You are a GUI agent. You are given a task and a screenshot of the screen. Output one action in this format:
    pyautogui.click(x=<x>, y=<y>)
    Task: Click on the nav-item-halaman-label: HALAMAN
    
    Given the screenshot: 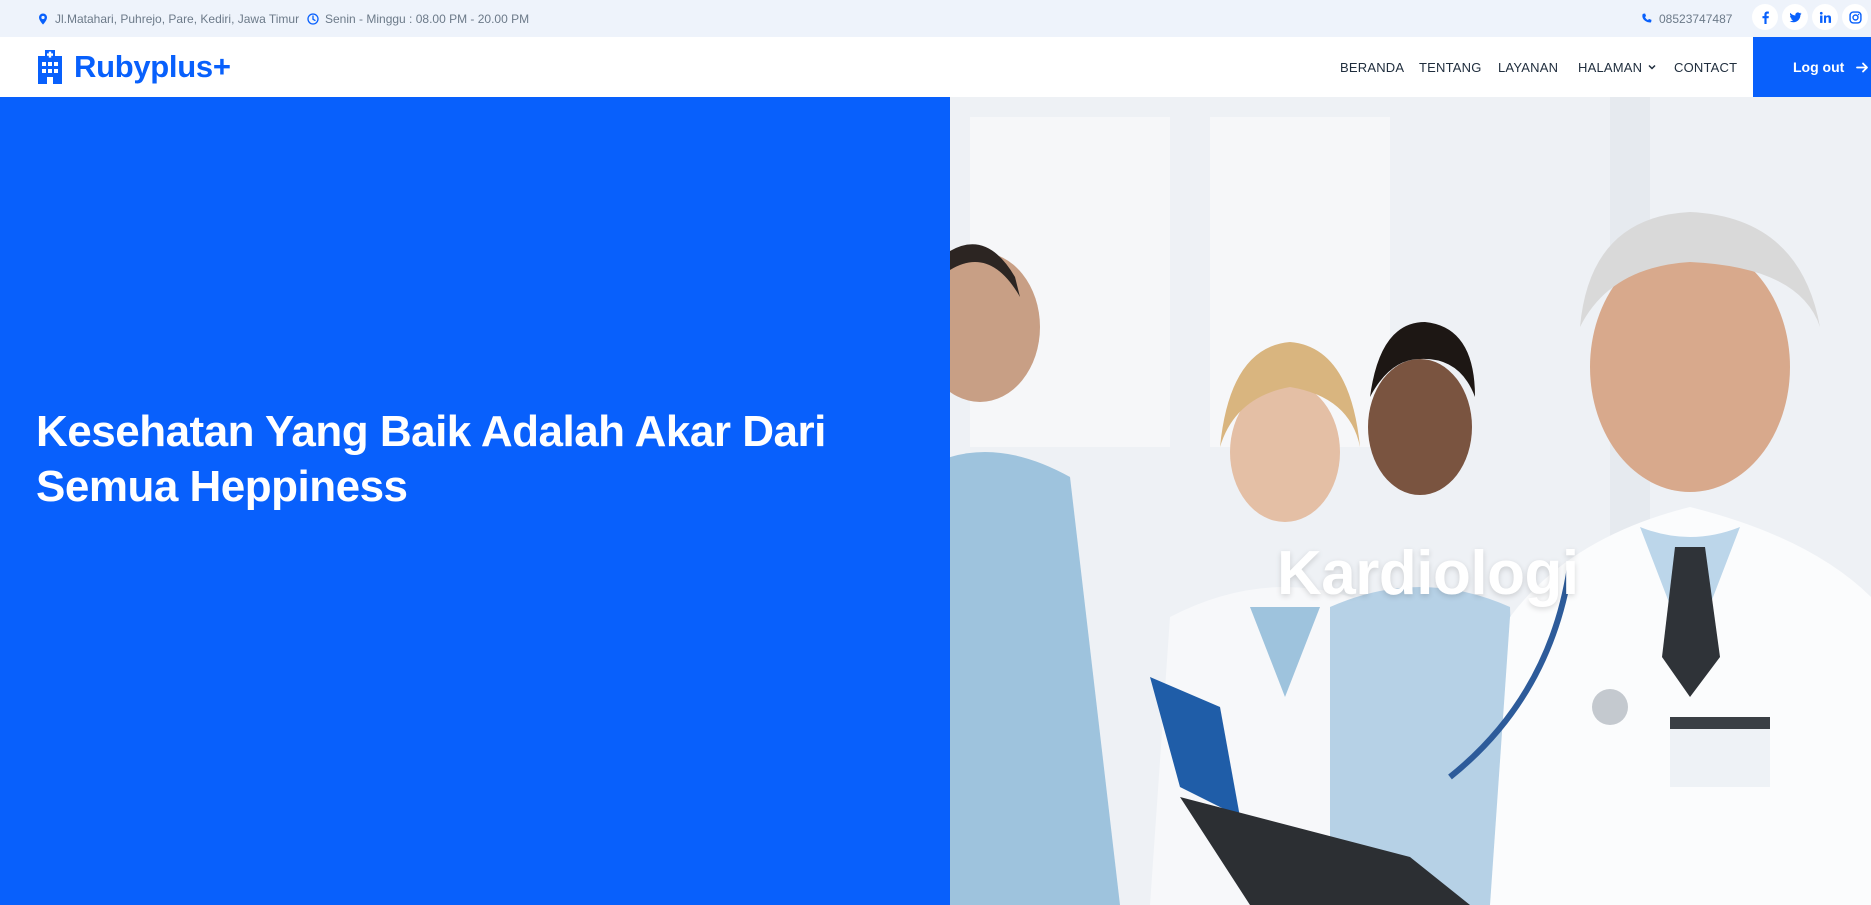 What is the action you would take?
    pyautogui.click(x=1610, y=67)
    